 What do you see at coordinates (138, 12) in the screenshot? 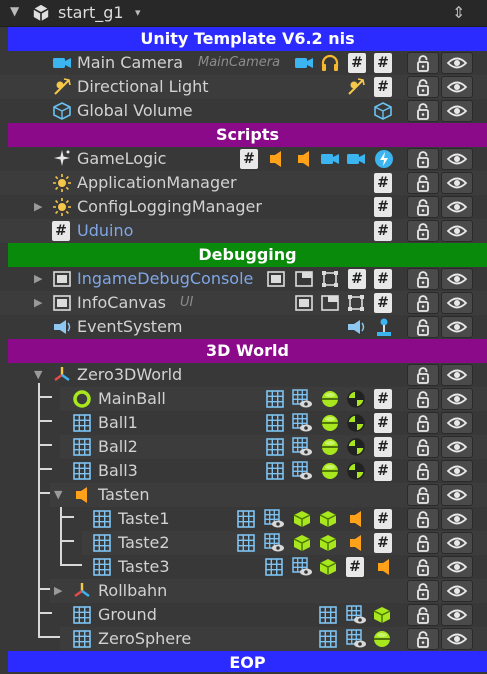
I see `scene-menu-dropdown-icon: ▾` at bounding box center [138, 12].